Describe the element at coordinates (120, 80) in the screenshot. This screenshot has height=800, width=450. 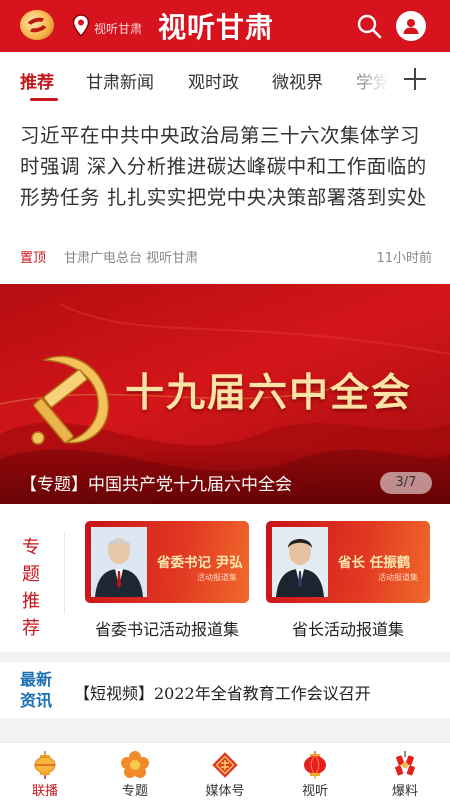
I see `tab-gansu-news: 甘肃新闻` at that location.